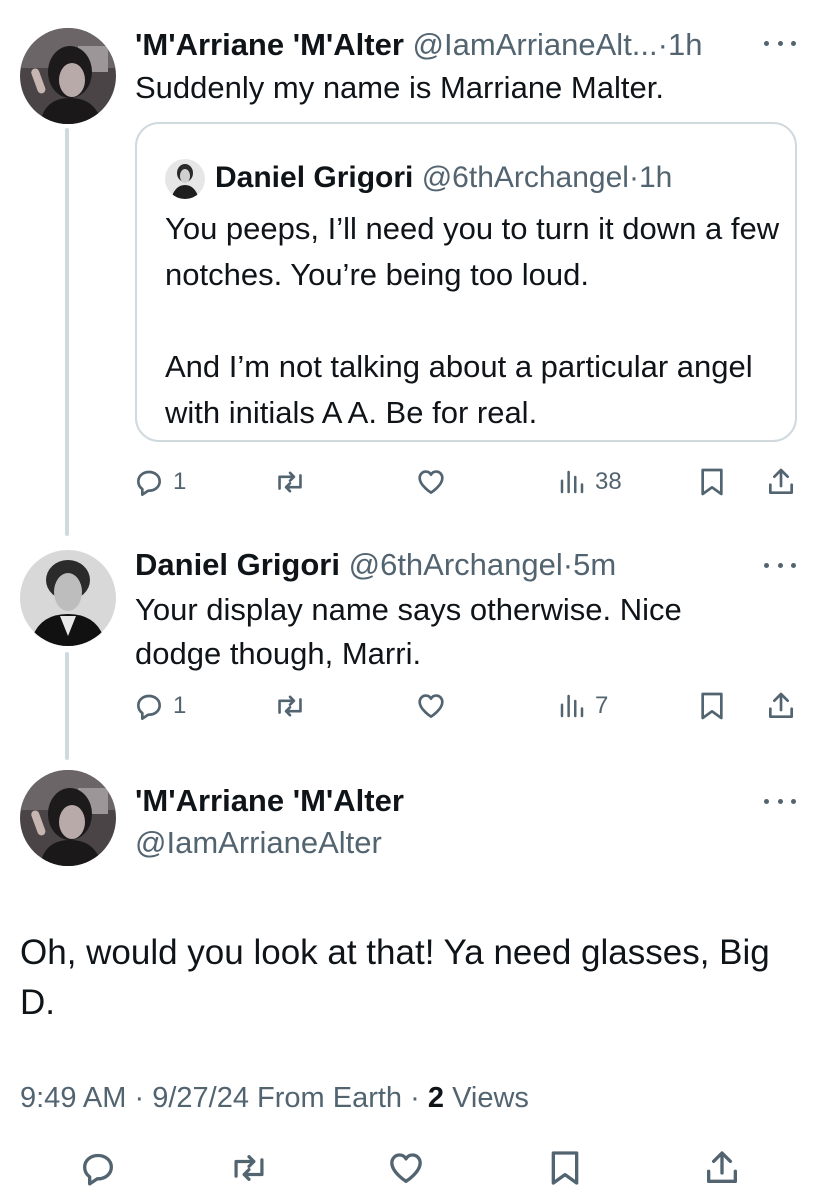 This screenshot has width=818, height=1200. I want to click on quote-author-name: Daniel Grigori, so click(314, 177).